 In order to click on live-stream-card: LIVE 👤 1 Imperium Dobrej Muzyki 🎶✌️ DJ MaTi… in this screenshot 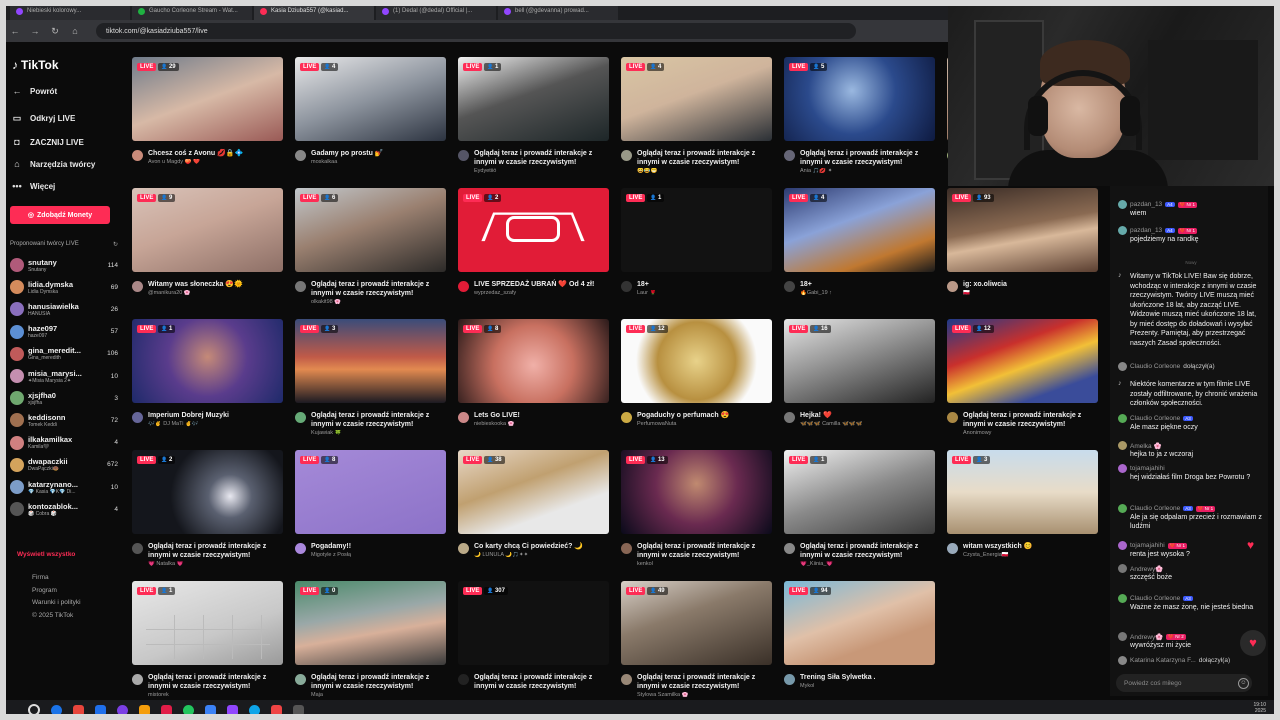, I will do `click(207, 373)`.